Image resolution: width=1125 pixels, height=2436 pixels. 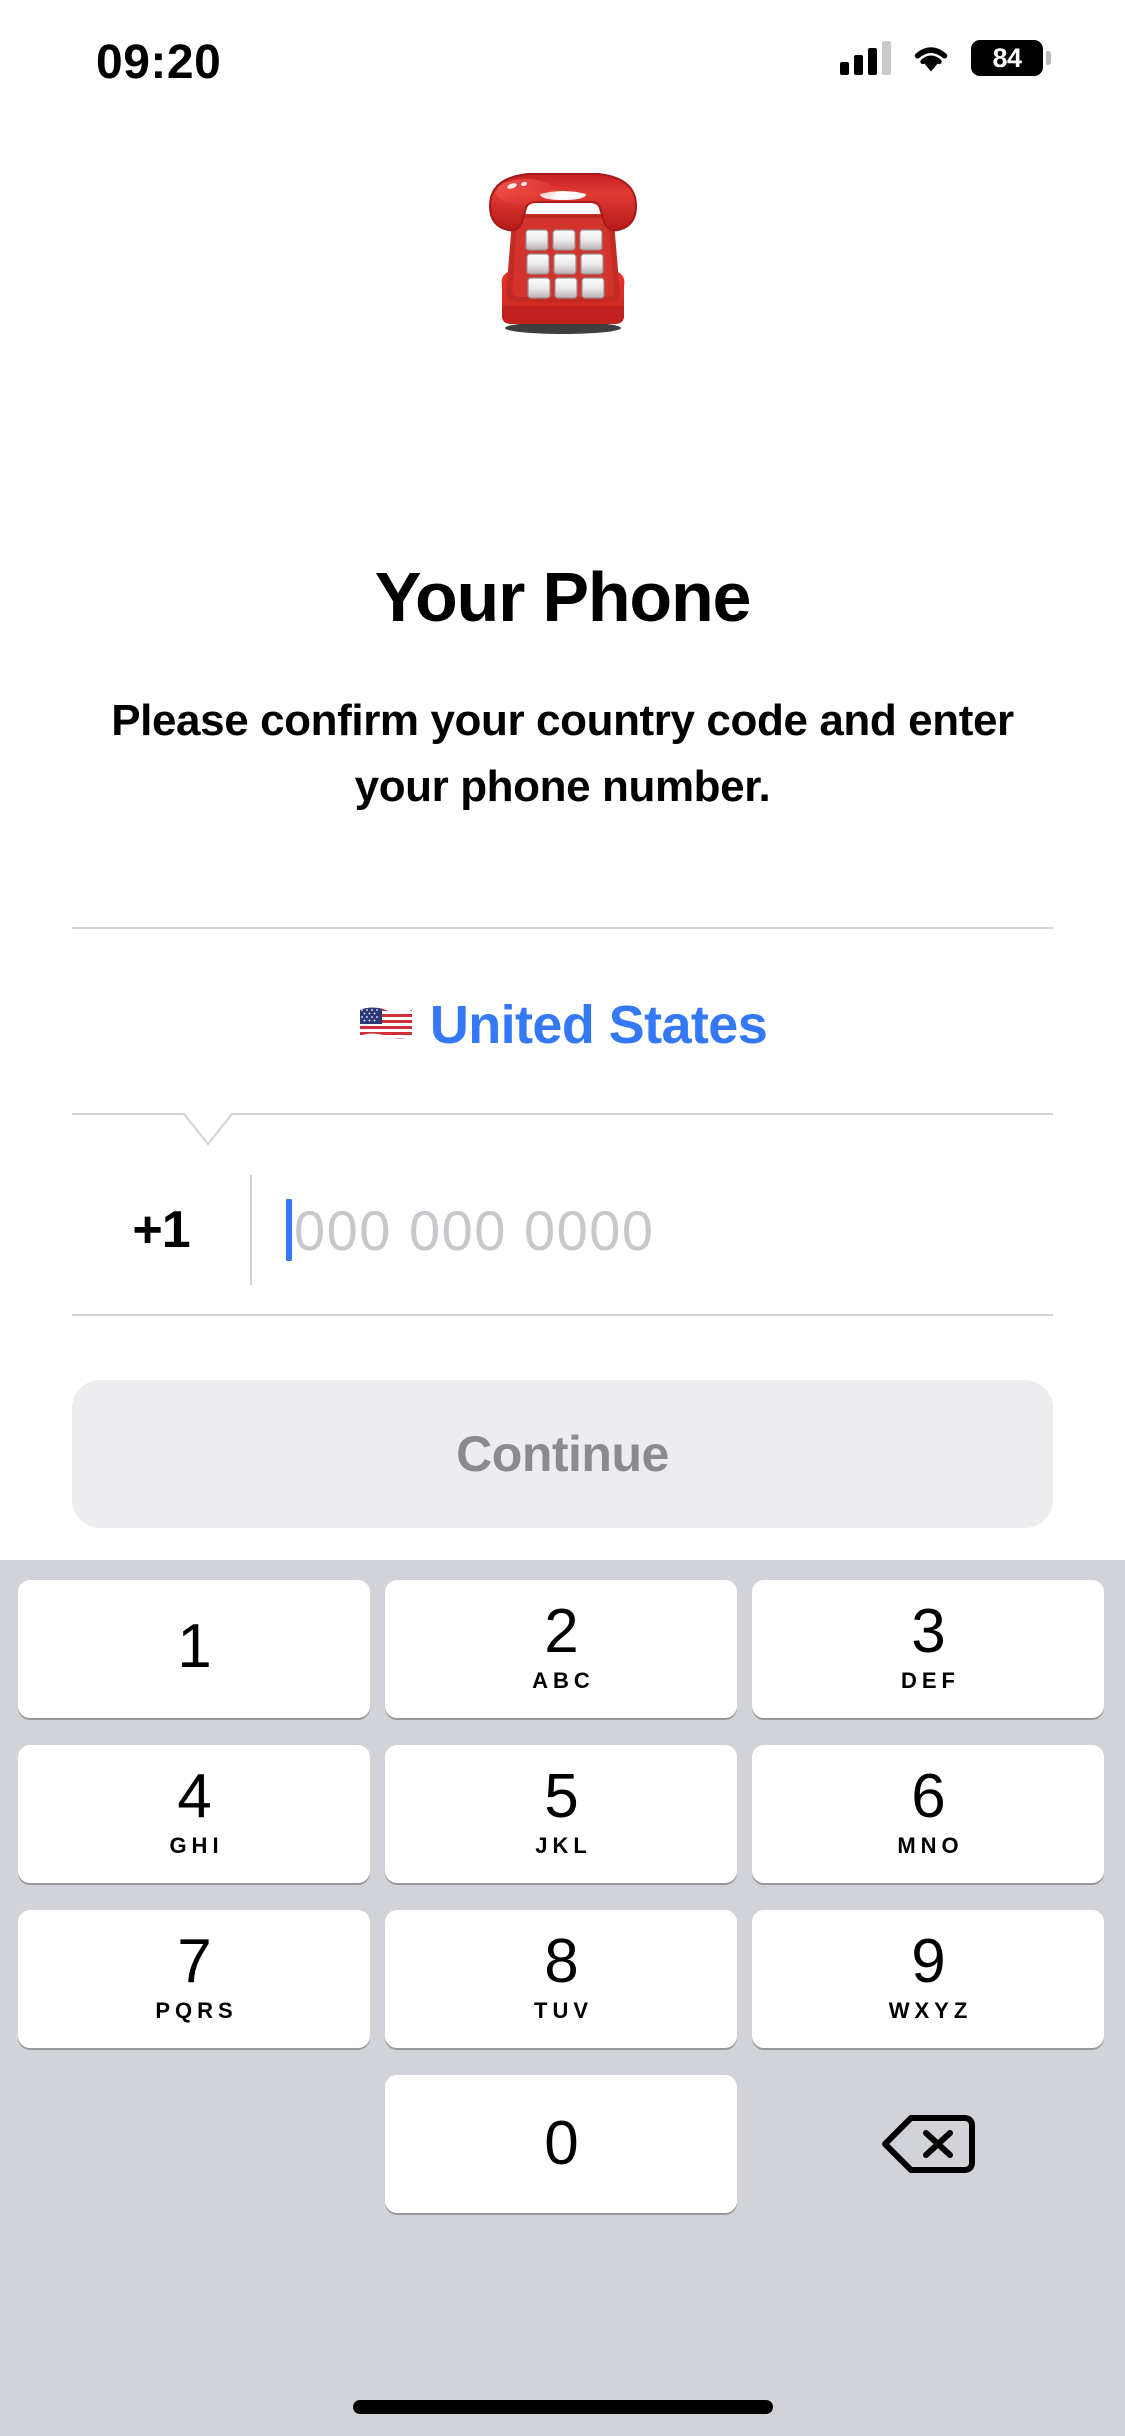 What do you see at coordinates (865, 58) in the screenshot?
I see `cellular-signal-icon` at bounding box center [865, 58].